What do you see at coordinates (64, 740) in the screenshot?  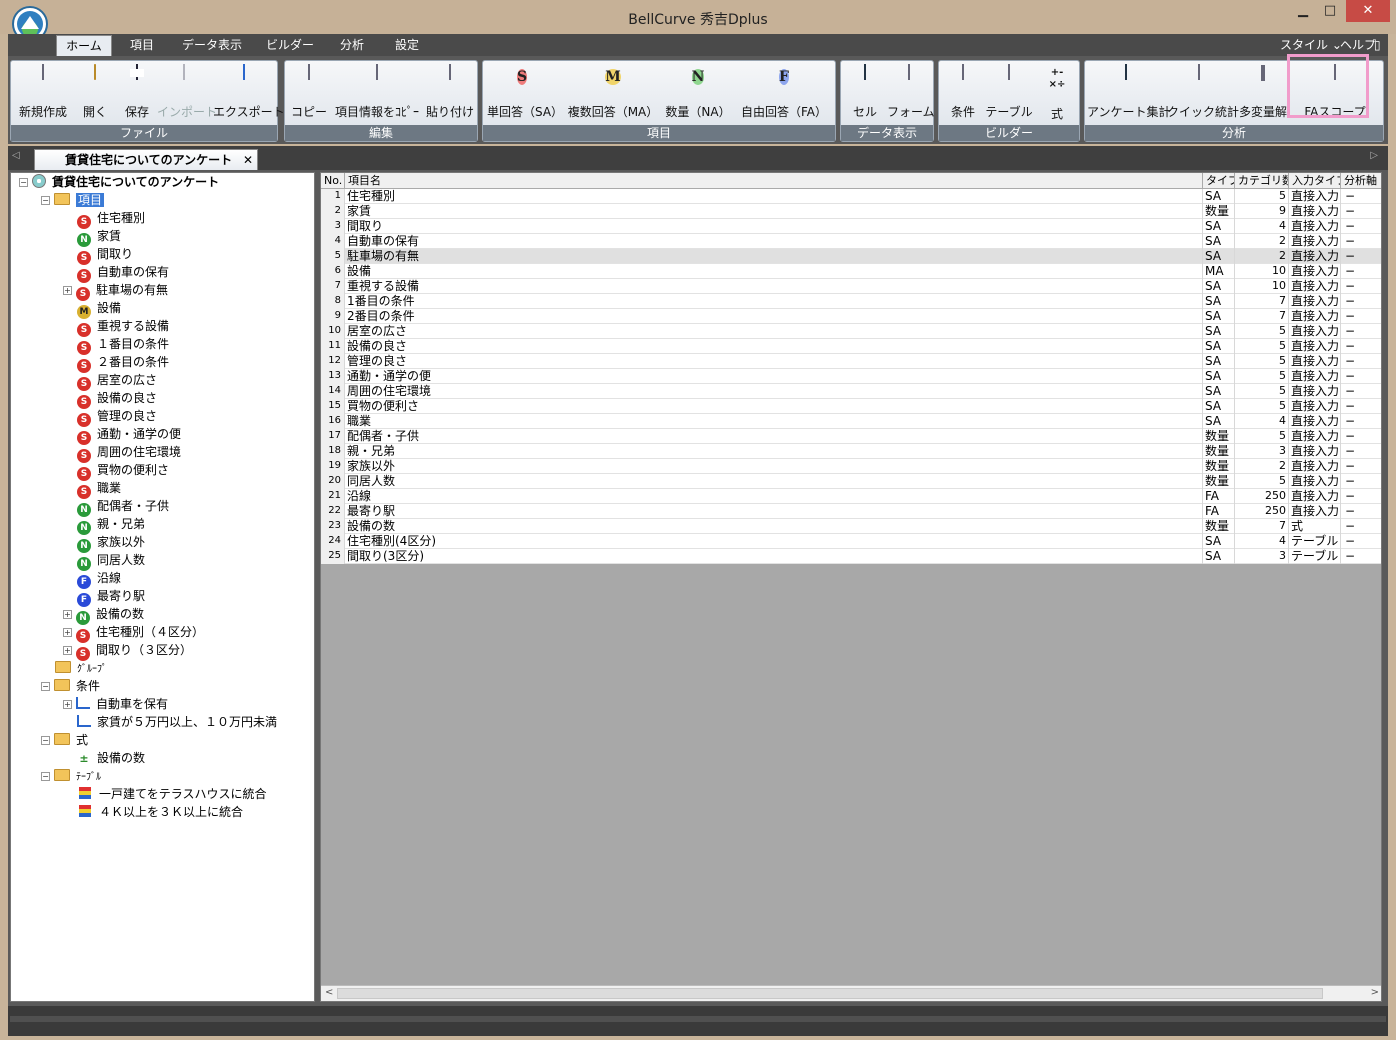 I see `tree-folder-formulas: − 式` at bounding box center [64, 740].